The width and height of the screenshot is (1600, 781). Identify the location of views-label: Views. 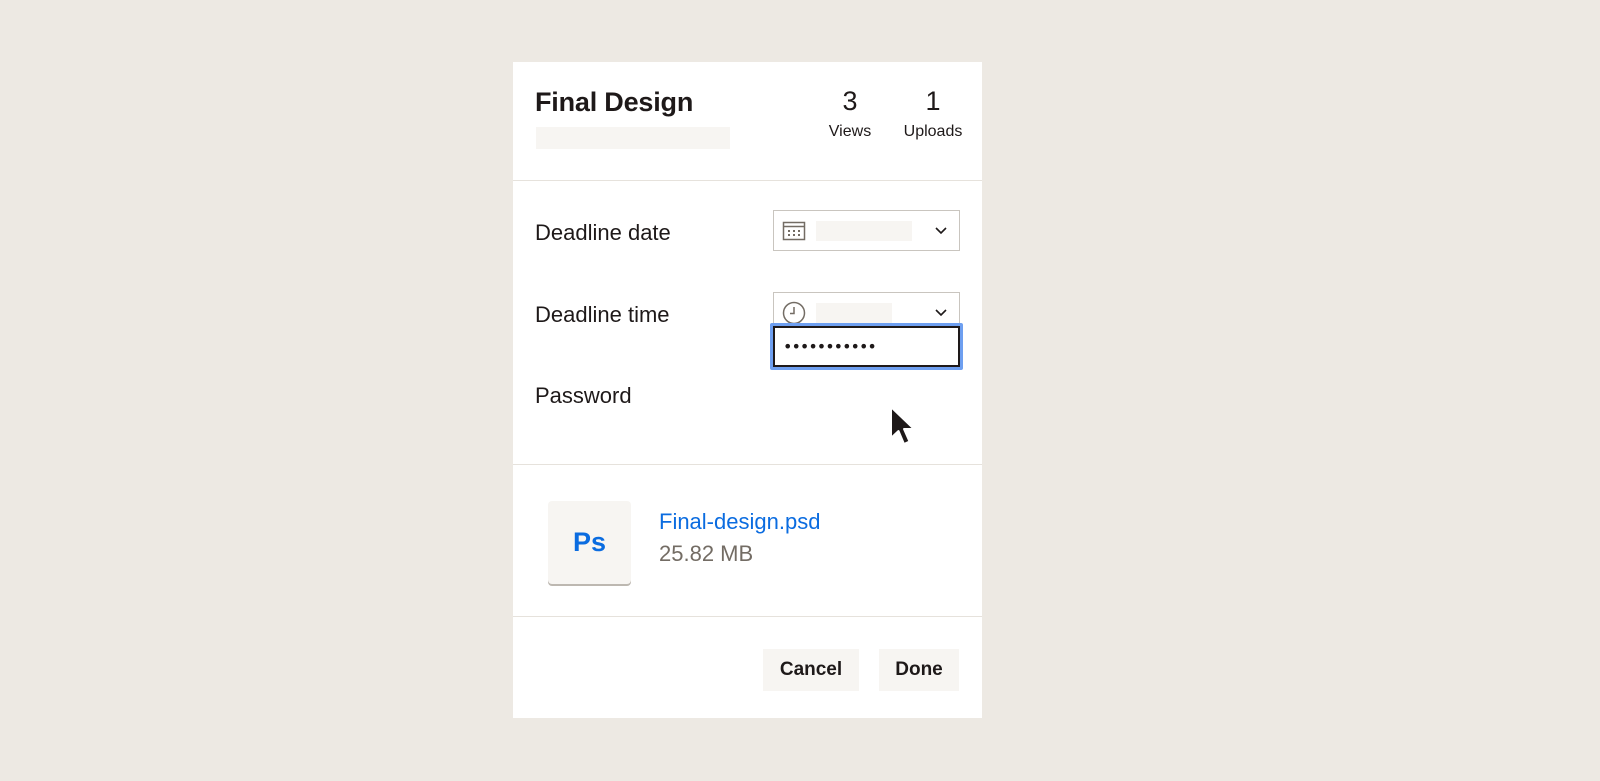
(850, 131).